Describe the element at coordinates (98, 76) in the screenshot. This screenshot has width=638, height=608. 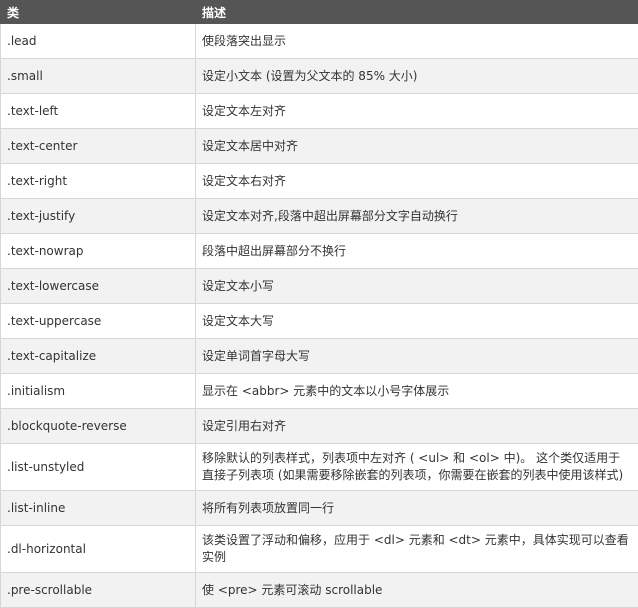
I see `class-cell: .small` at that location.